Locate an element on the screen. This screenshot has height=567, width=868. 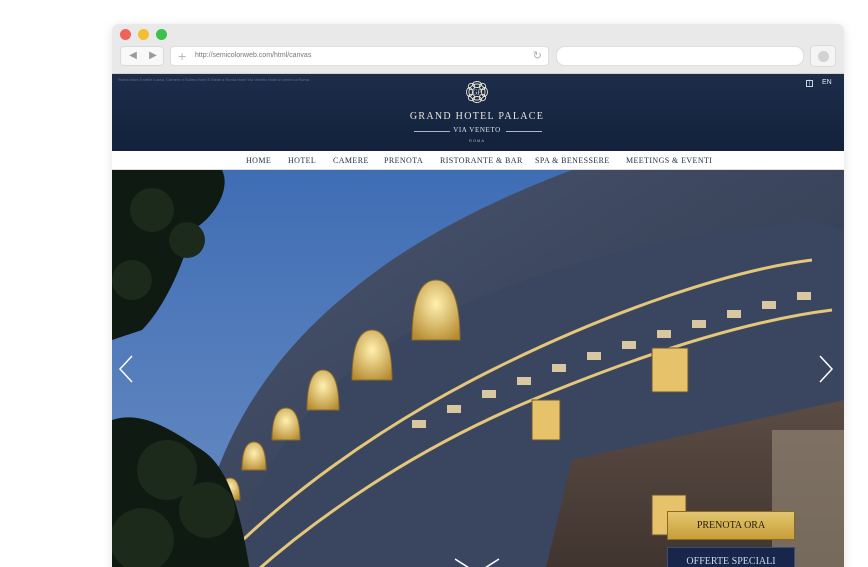
hotel-name: GRAND HOTEL PALACE is located at coordinates (477, 116).